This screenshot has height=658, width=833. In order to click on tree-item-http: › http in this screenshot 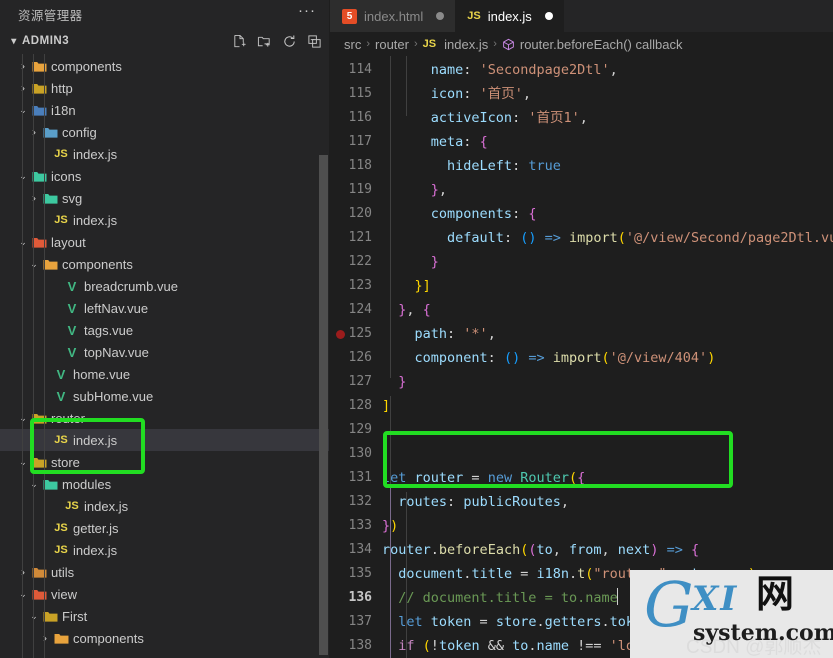, I will do `click(165, 88)`.